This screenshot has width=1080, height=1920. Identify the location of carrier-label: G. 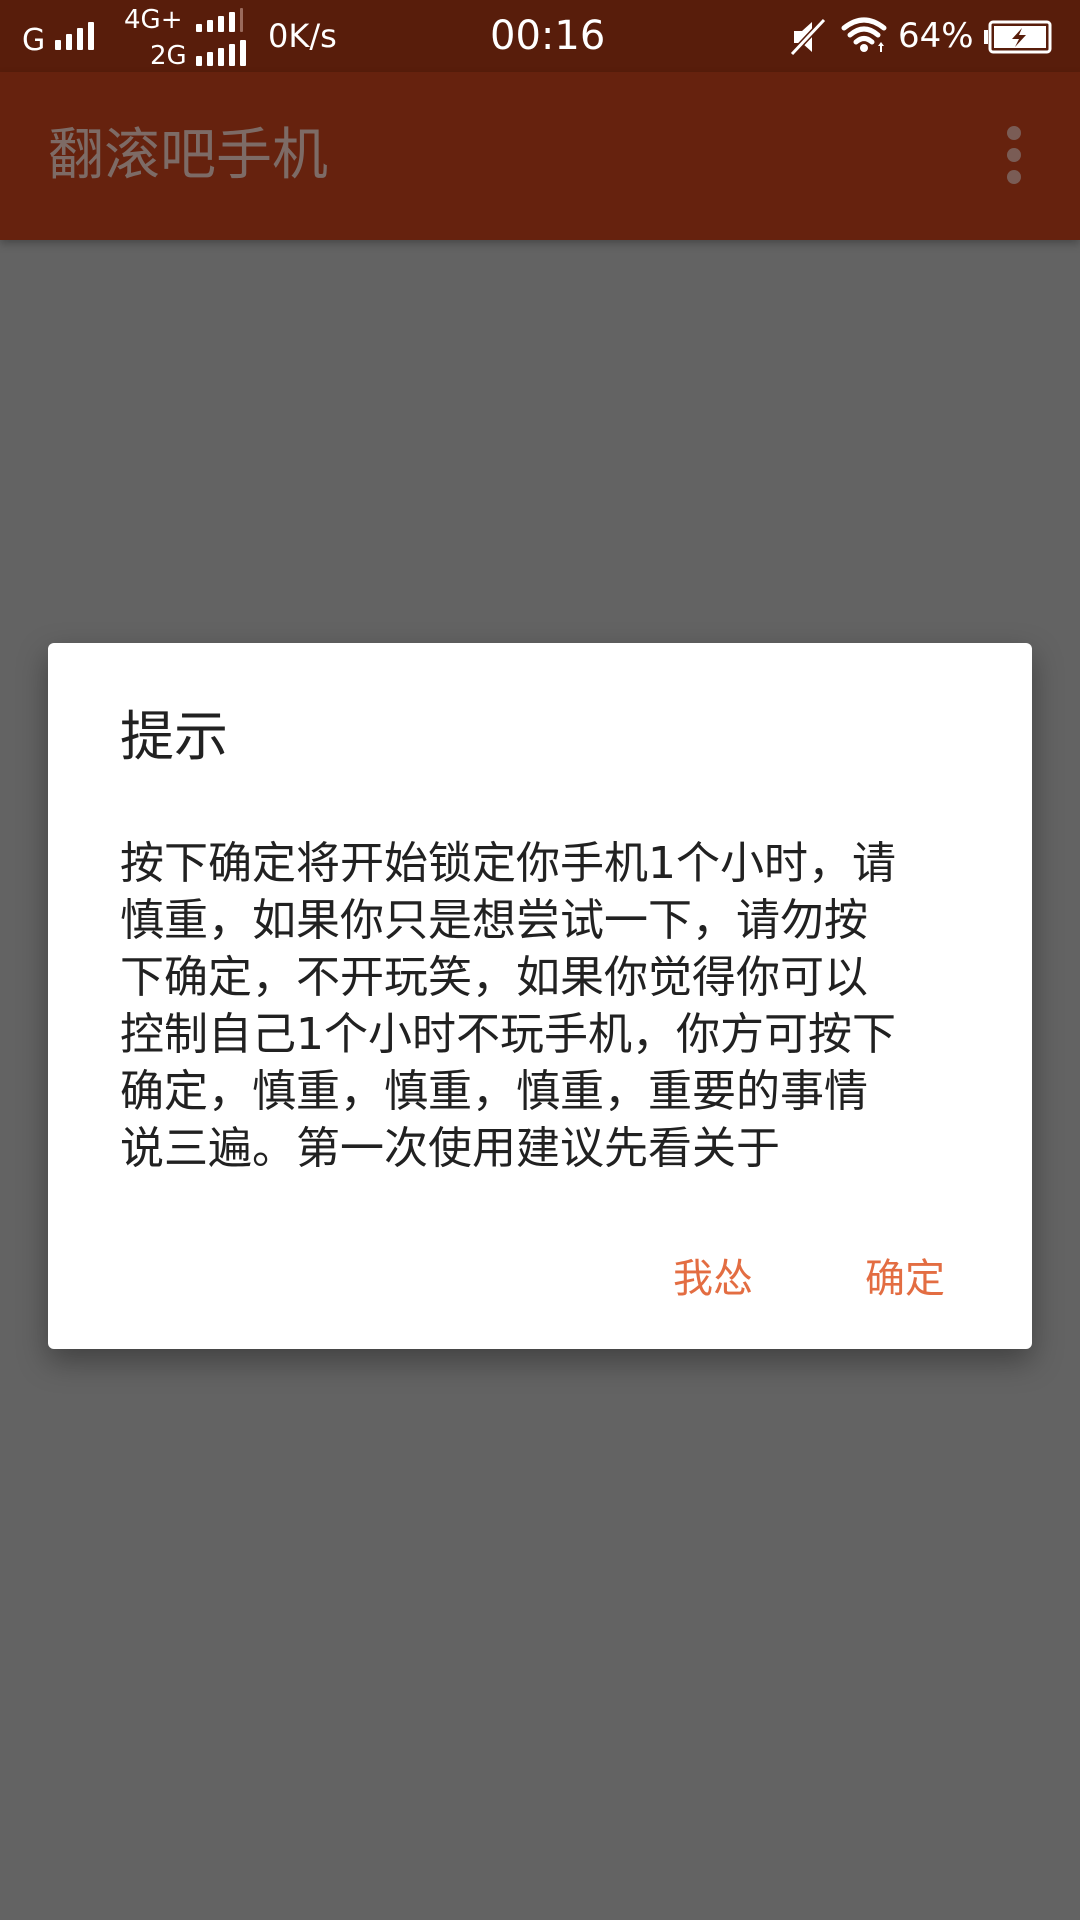
(34, 40).